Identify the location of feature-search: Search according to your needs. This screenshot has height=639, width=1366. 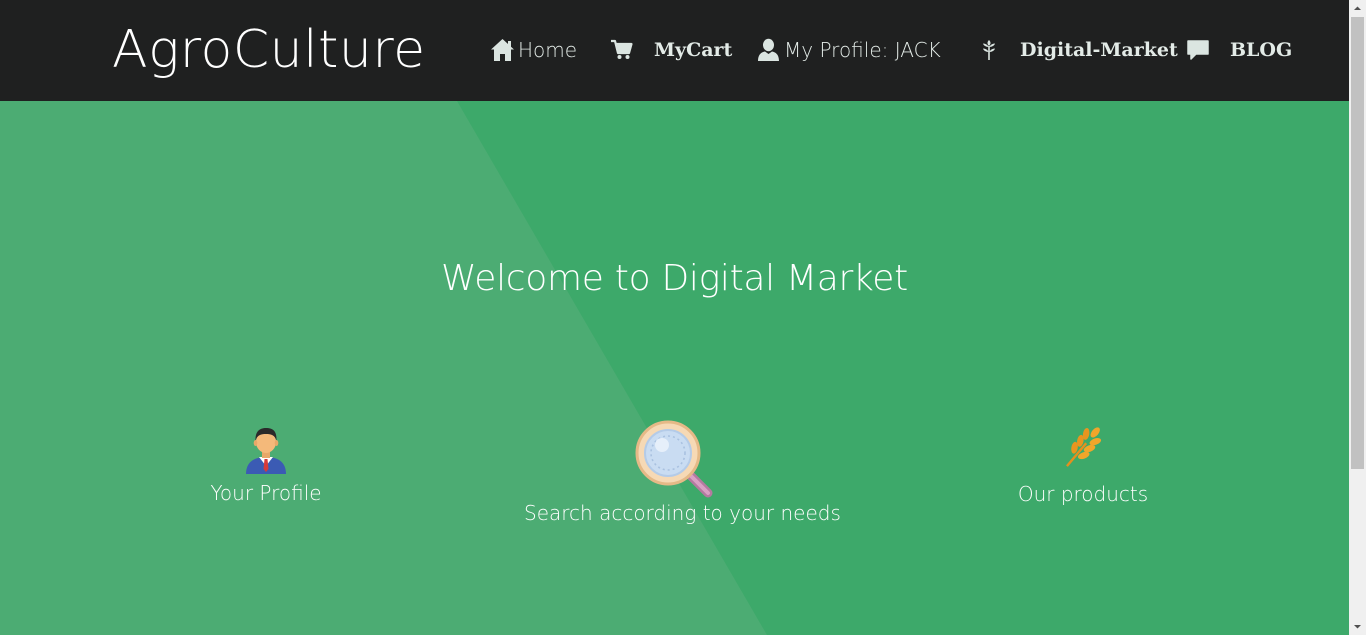
(682, 471).